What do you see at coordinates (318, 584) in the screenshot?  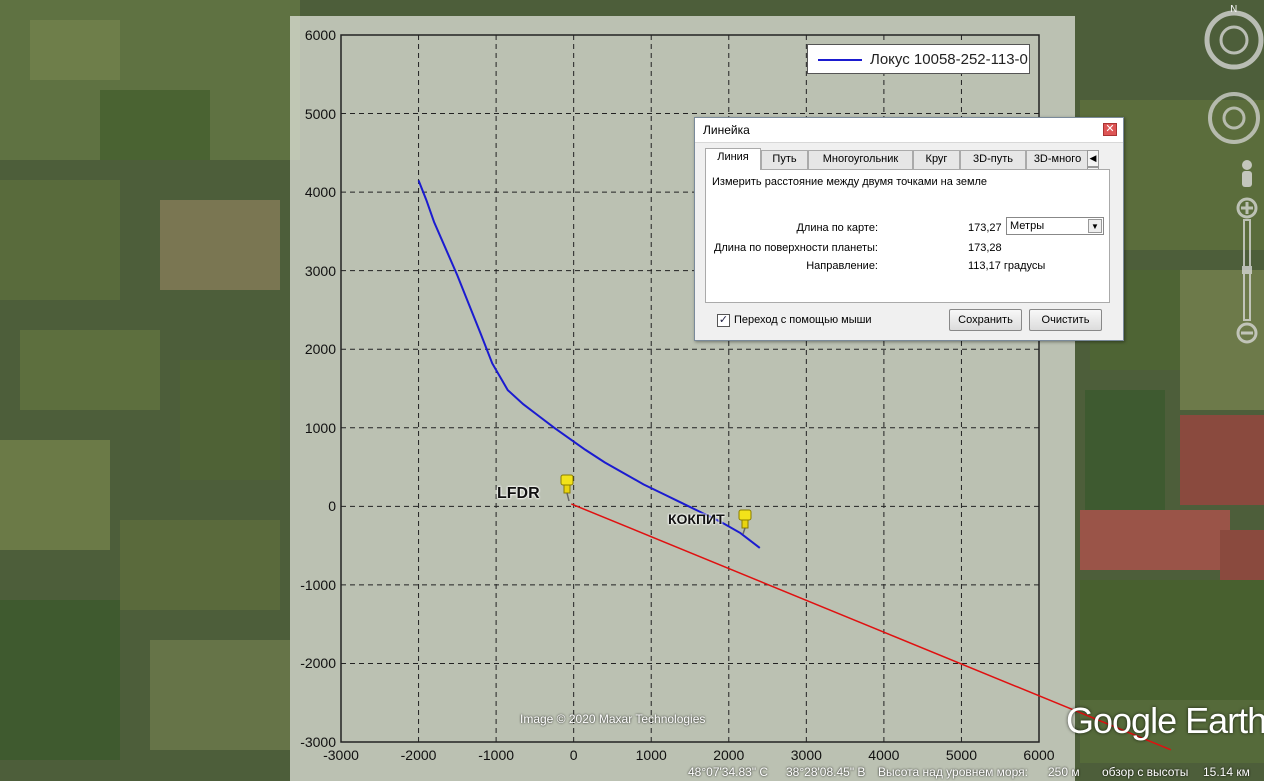 I see `y-tick-label: -1000` at bounding box center [318, 584].